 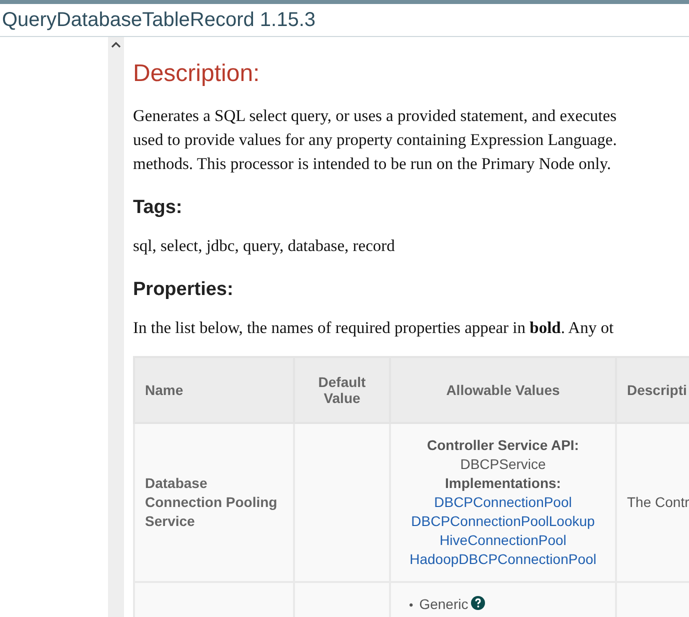 What do you see at coordinates (503, 483) in the screenshot?
I see `implementations-label: Implementations:` at bounding box center [503, 483].